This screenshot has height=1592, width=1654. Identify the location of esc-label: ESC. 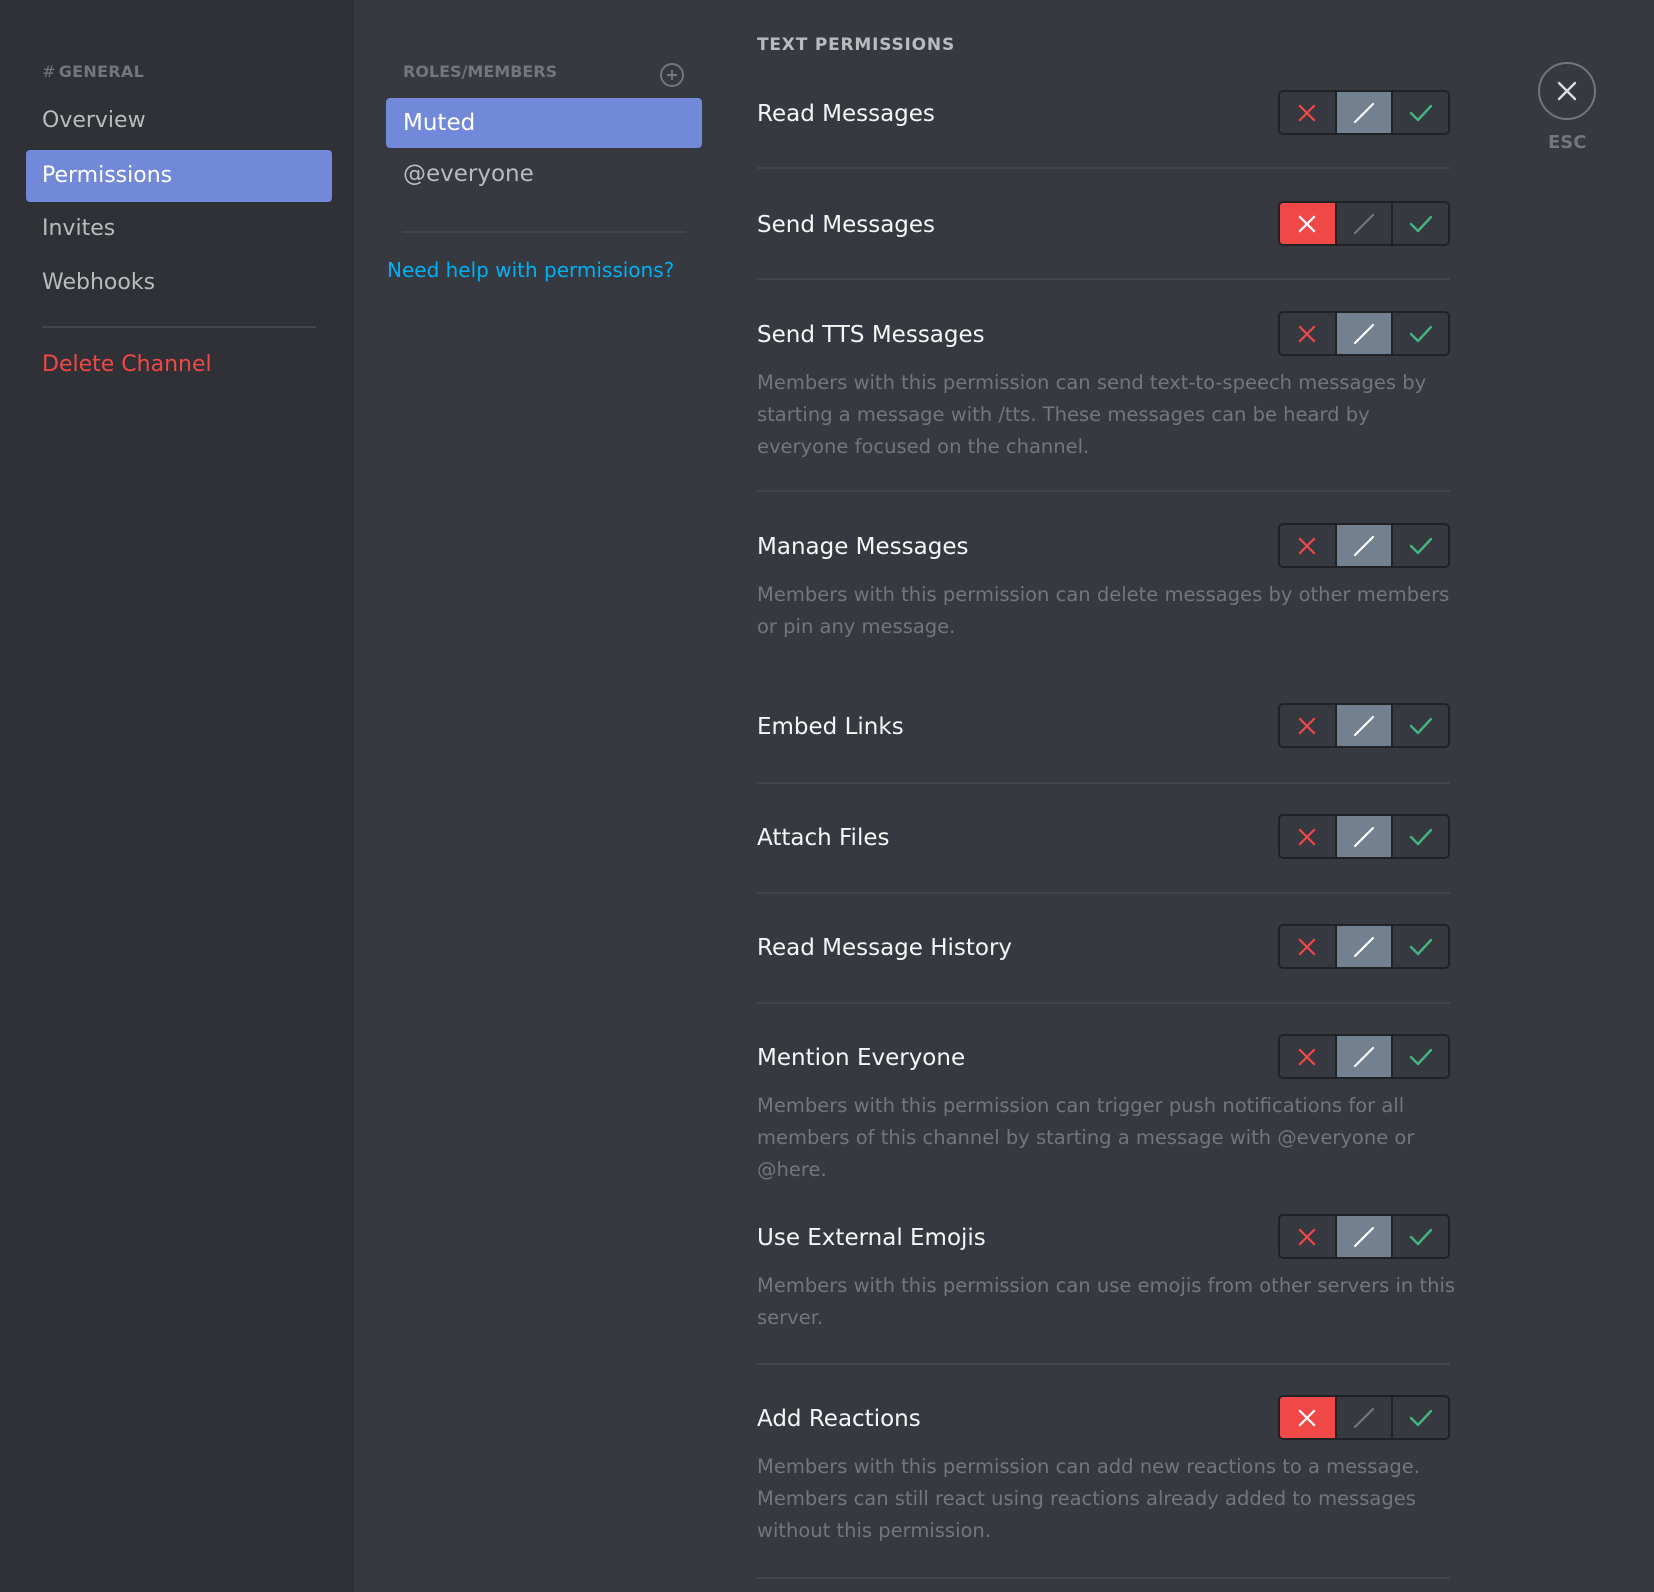
(1567, 142).